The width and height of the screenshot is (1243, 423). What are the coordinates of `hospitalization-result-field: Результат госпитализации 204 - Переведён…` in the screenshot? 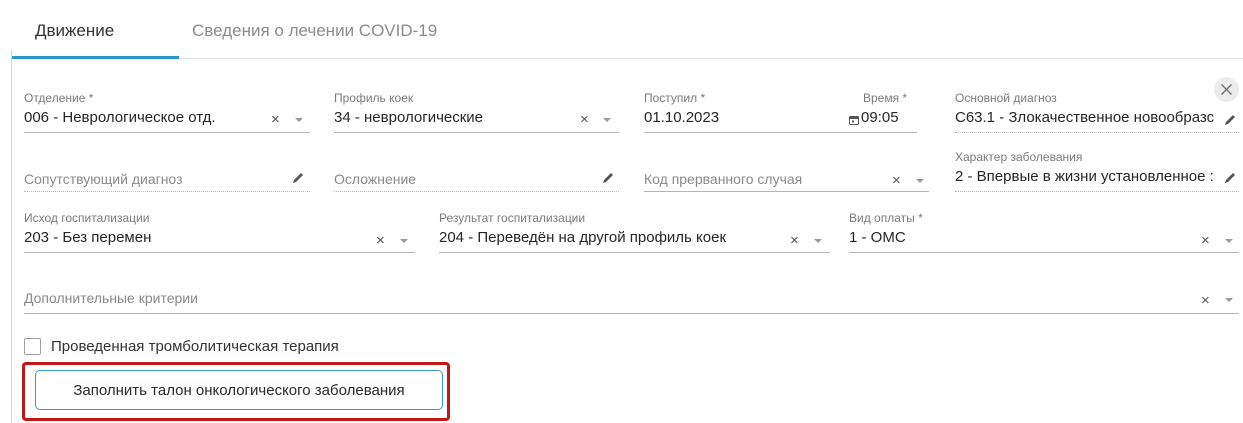 It's located at (634, 232).